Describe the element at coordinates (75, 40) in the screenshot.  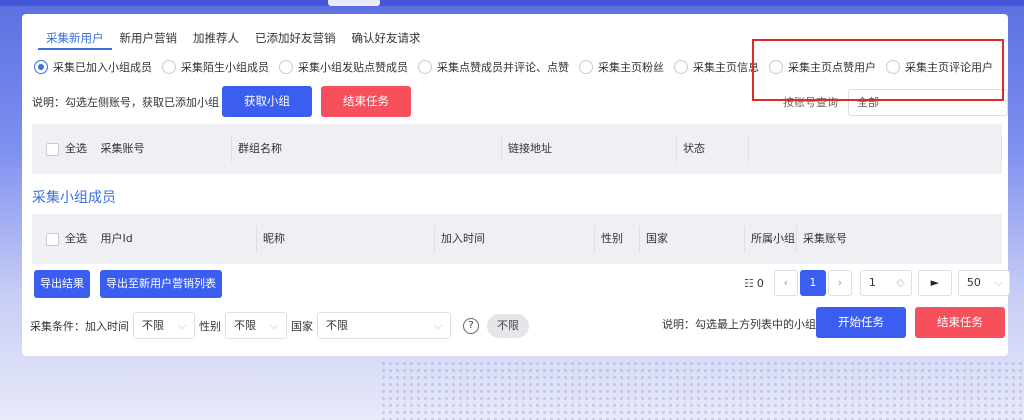
I see `tab-collect-new-users: 采集新用户` at that location.